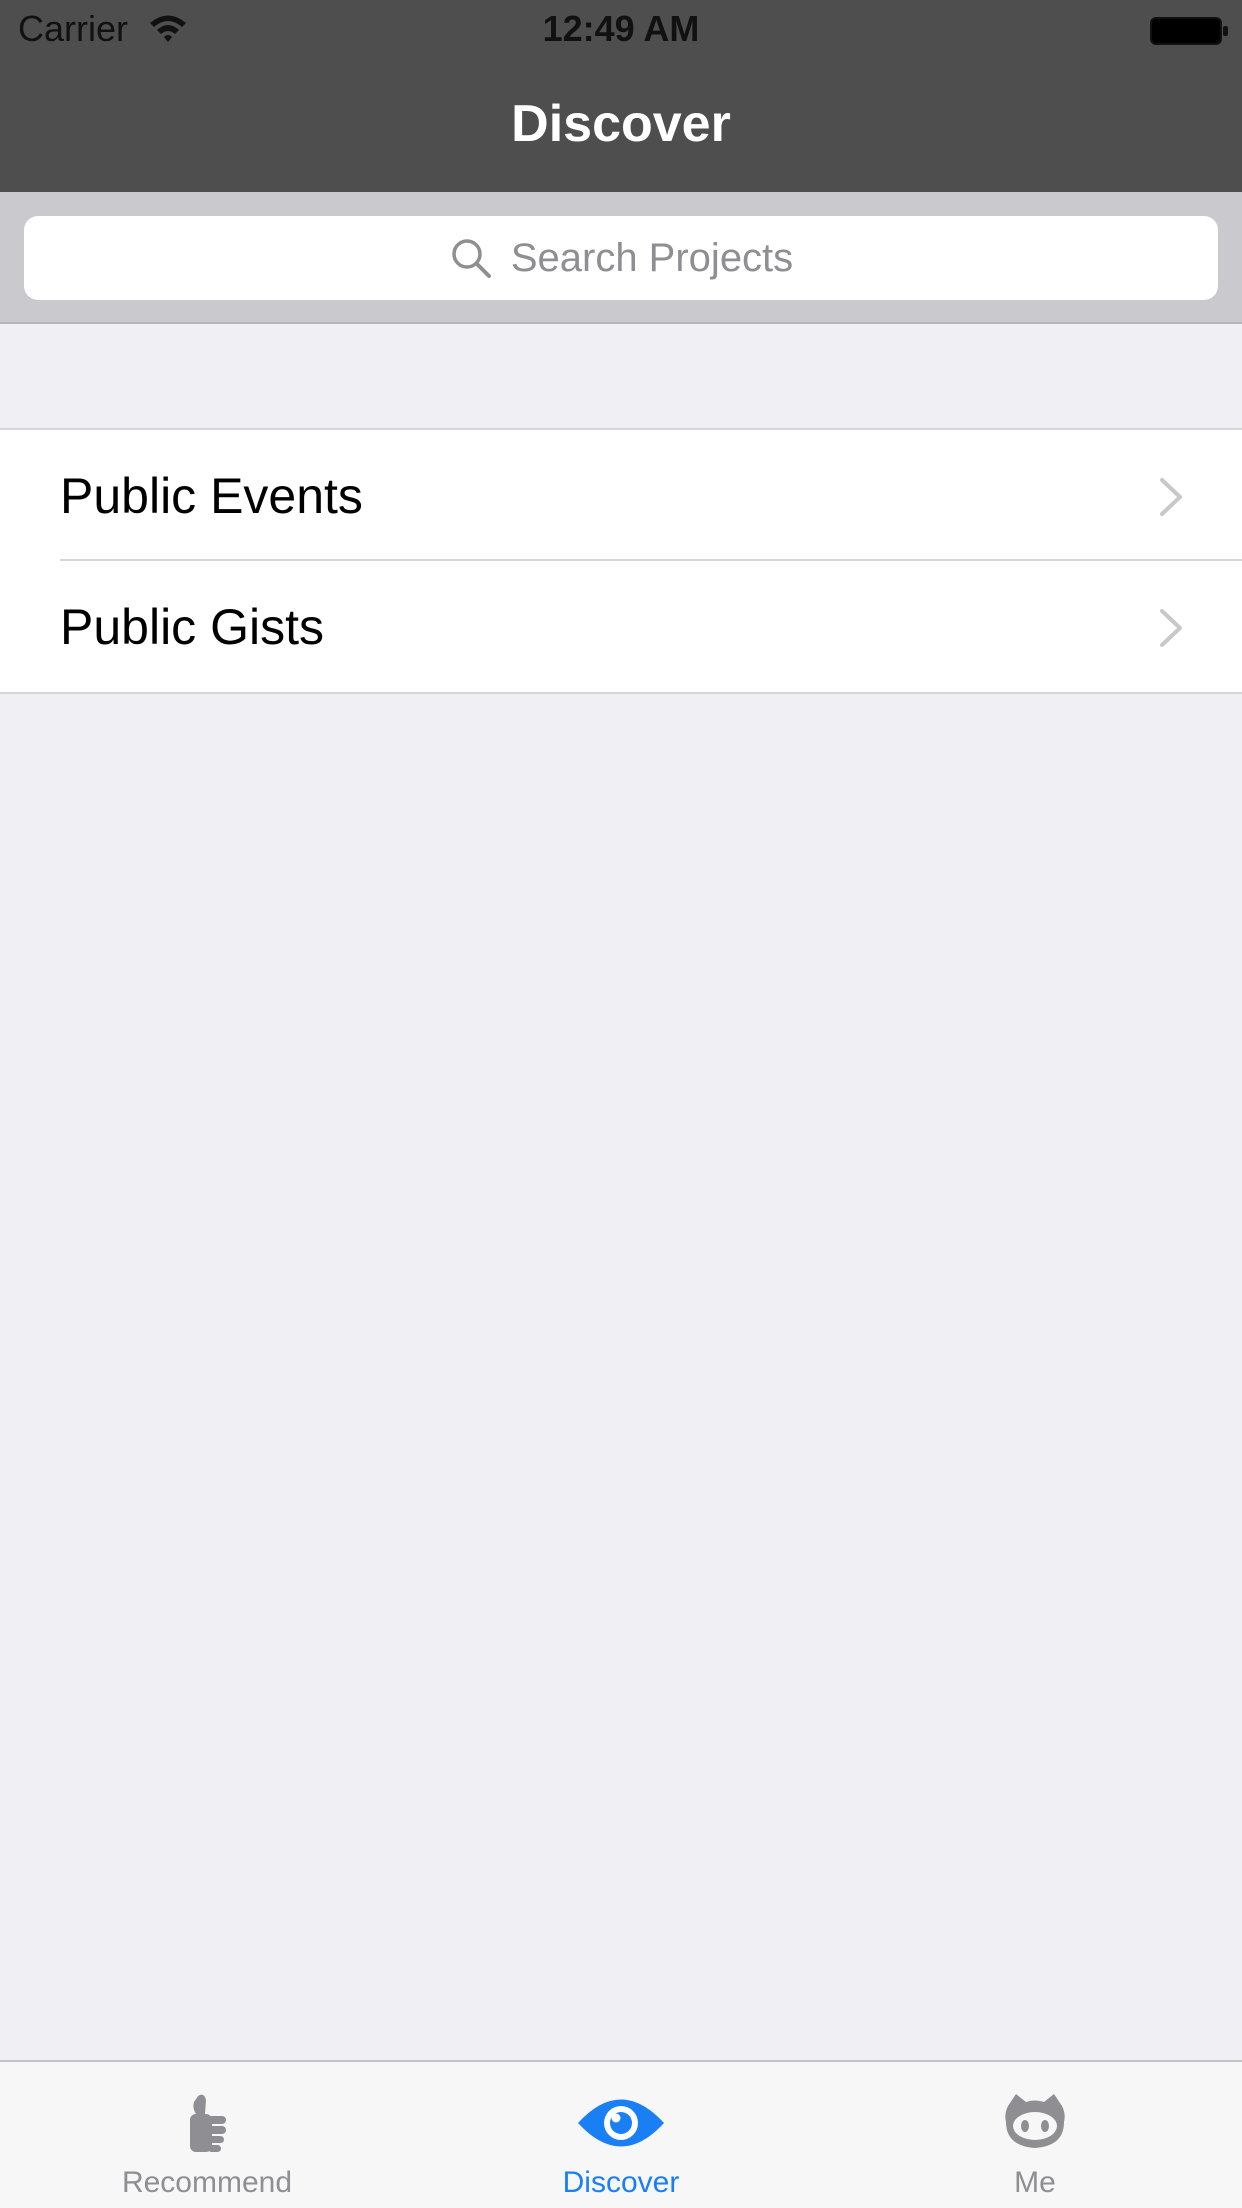 This screenshot has height=2208, width=1242. Describe the element at coordinates (652, 257) in the screenshot. I see `search-placeholder: Search Projects` at that location.